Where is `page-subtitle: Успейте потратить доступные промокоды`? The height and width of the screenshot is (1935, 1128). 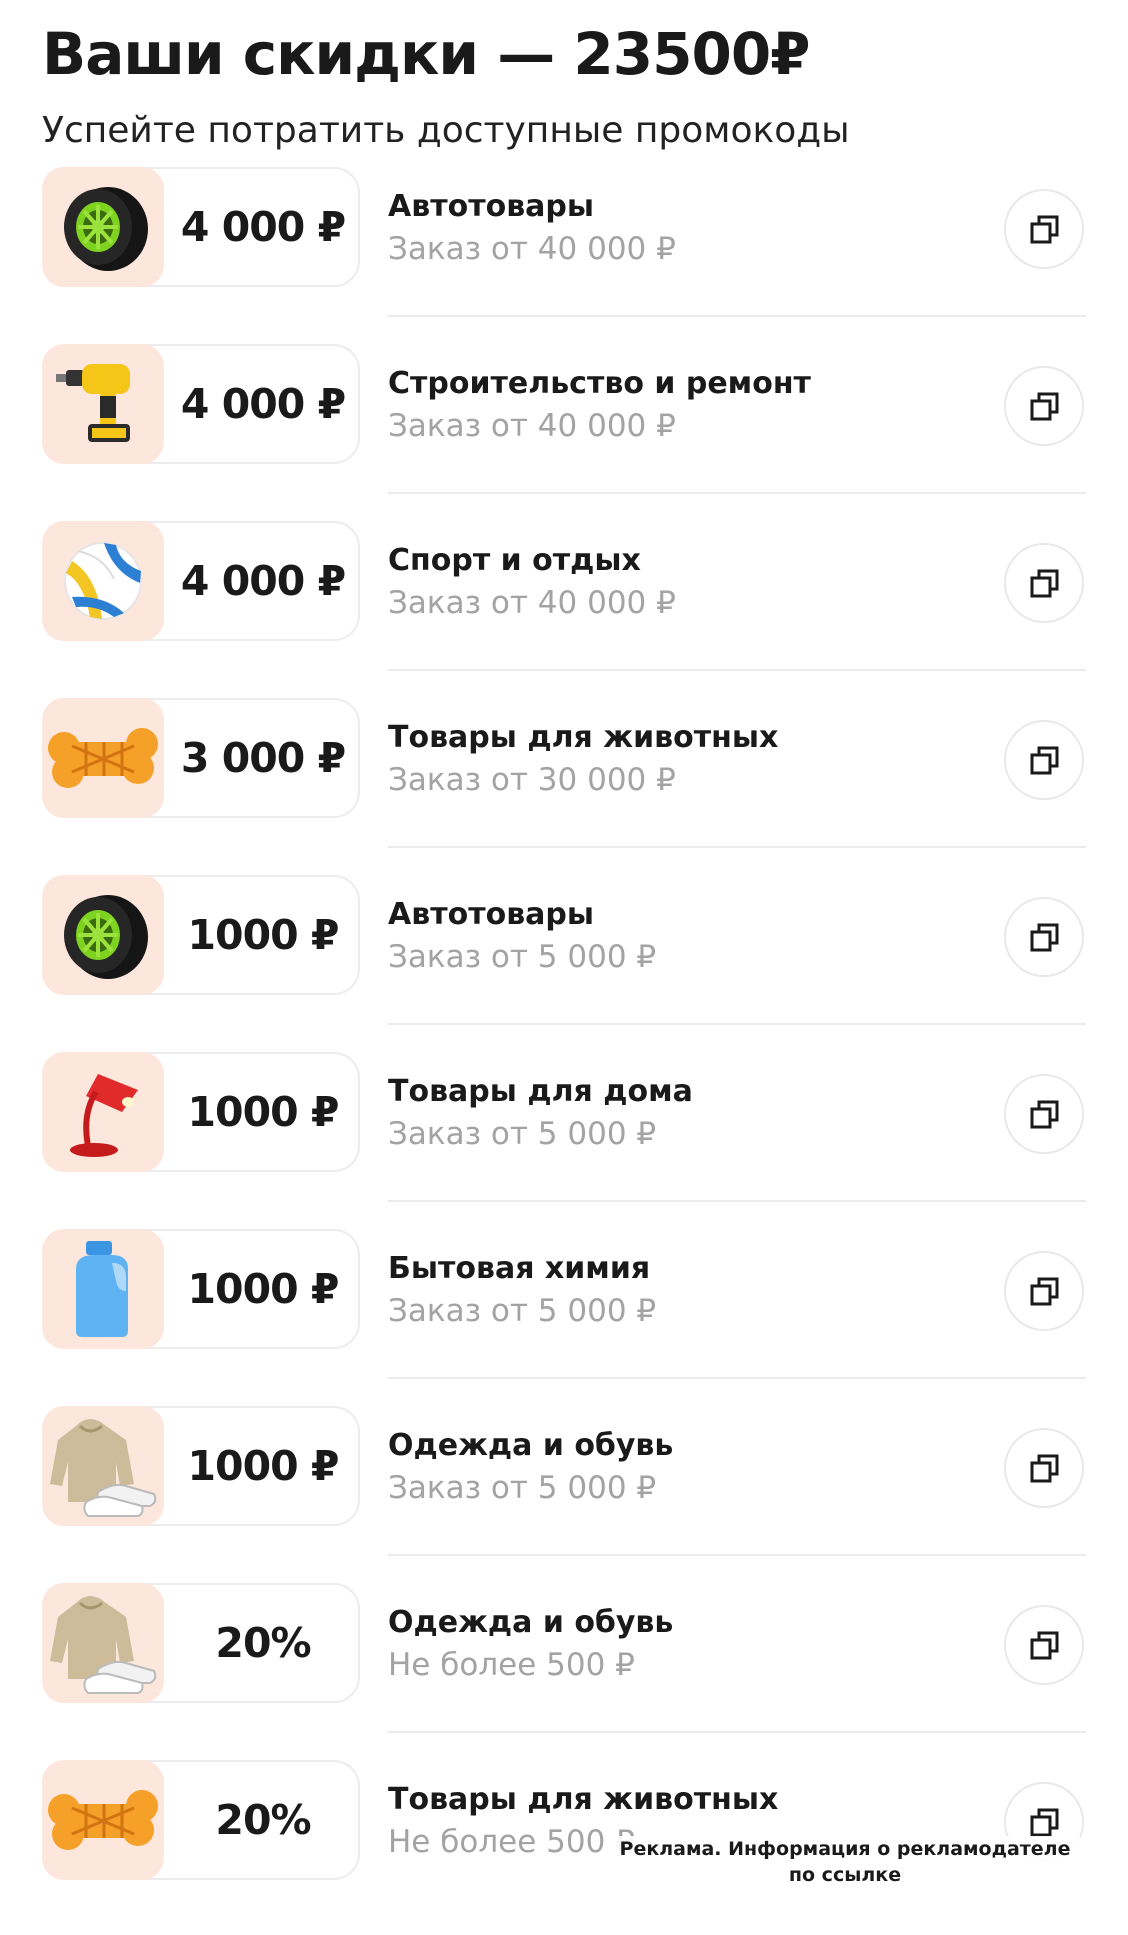 page-subtitle: Успейте потратить доступные промокоды is located at coordinates (446, 130).